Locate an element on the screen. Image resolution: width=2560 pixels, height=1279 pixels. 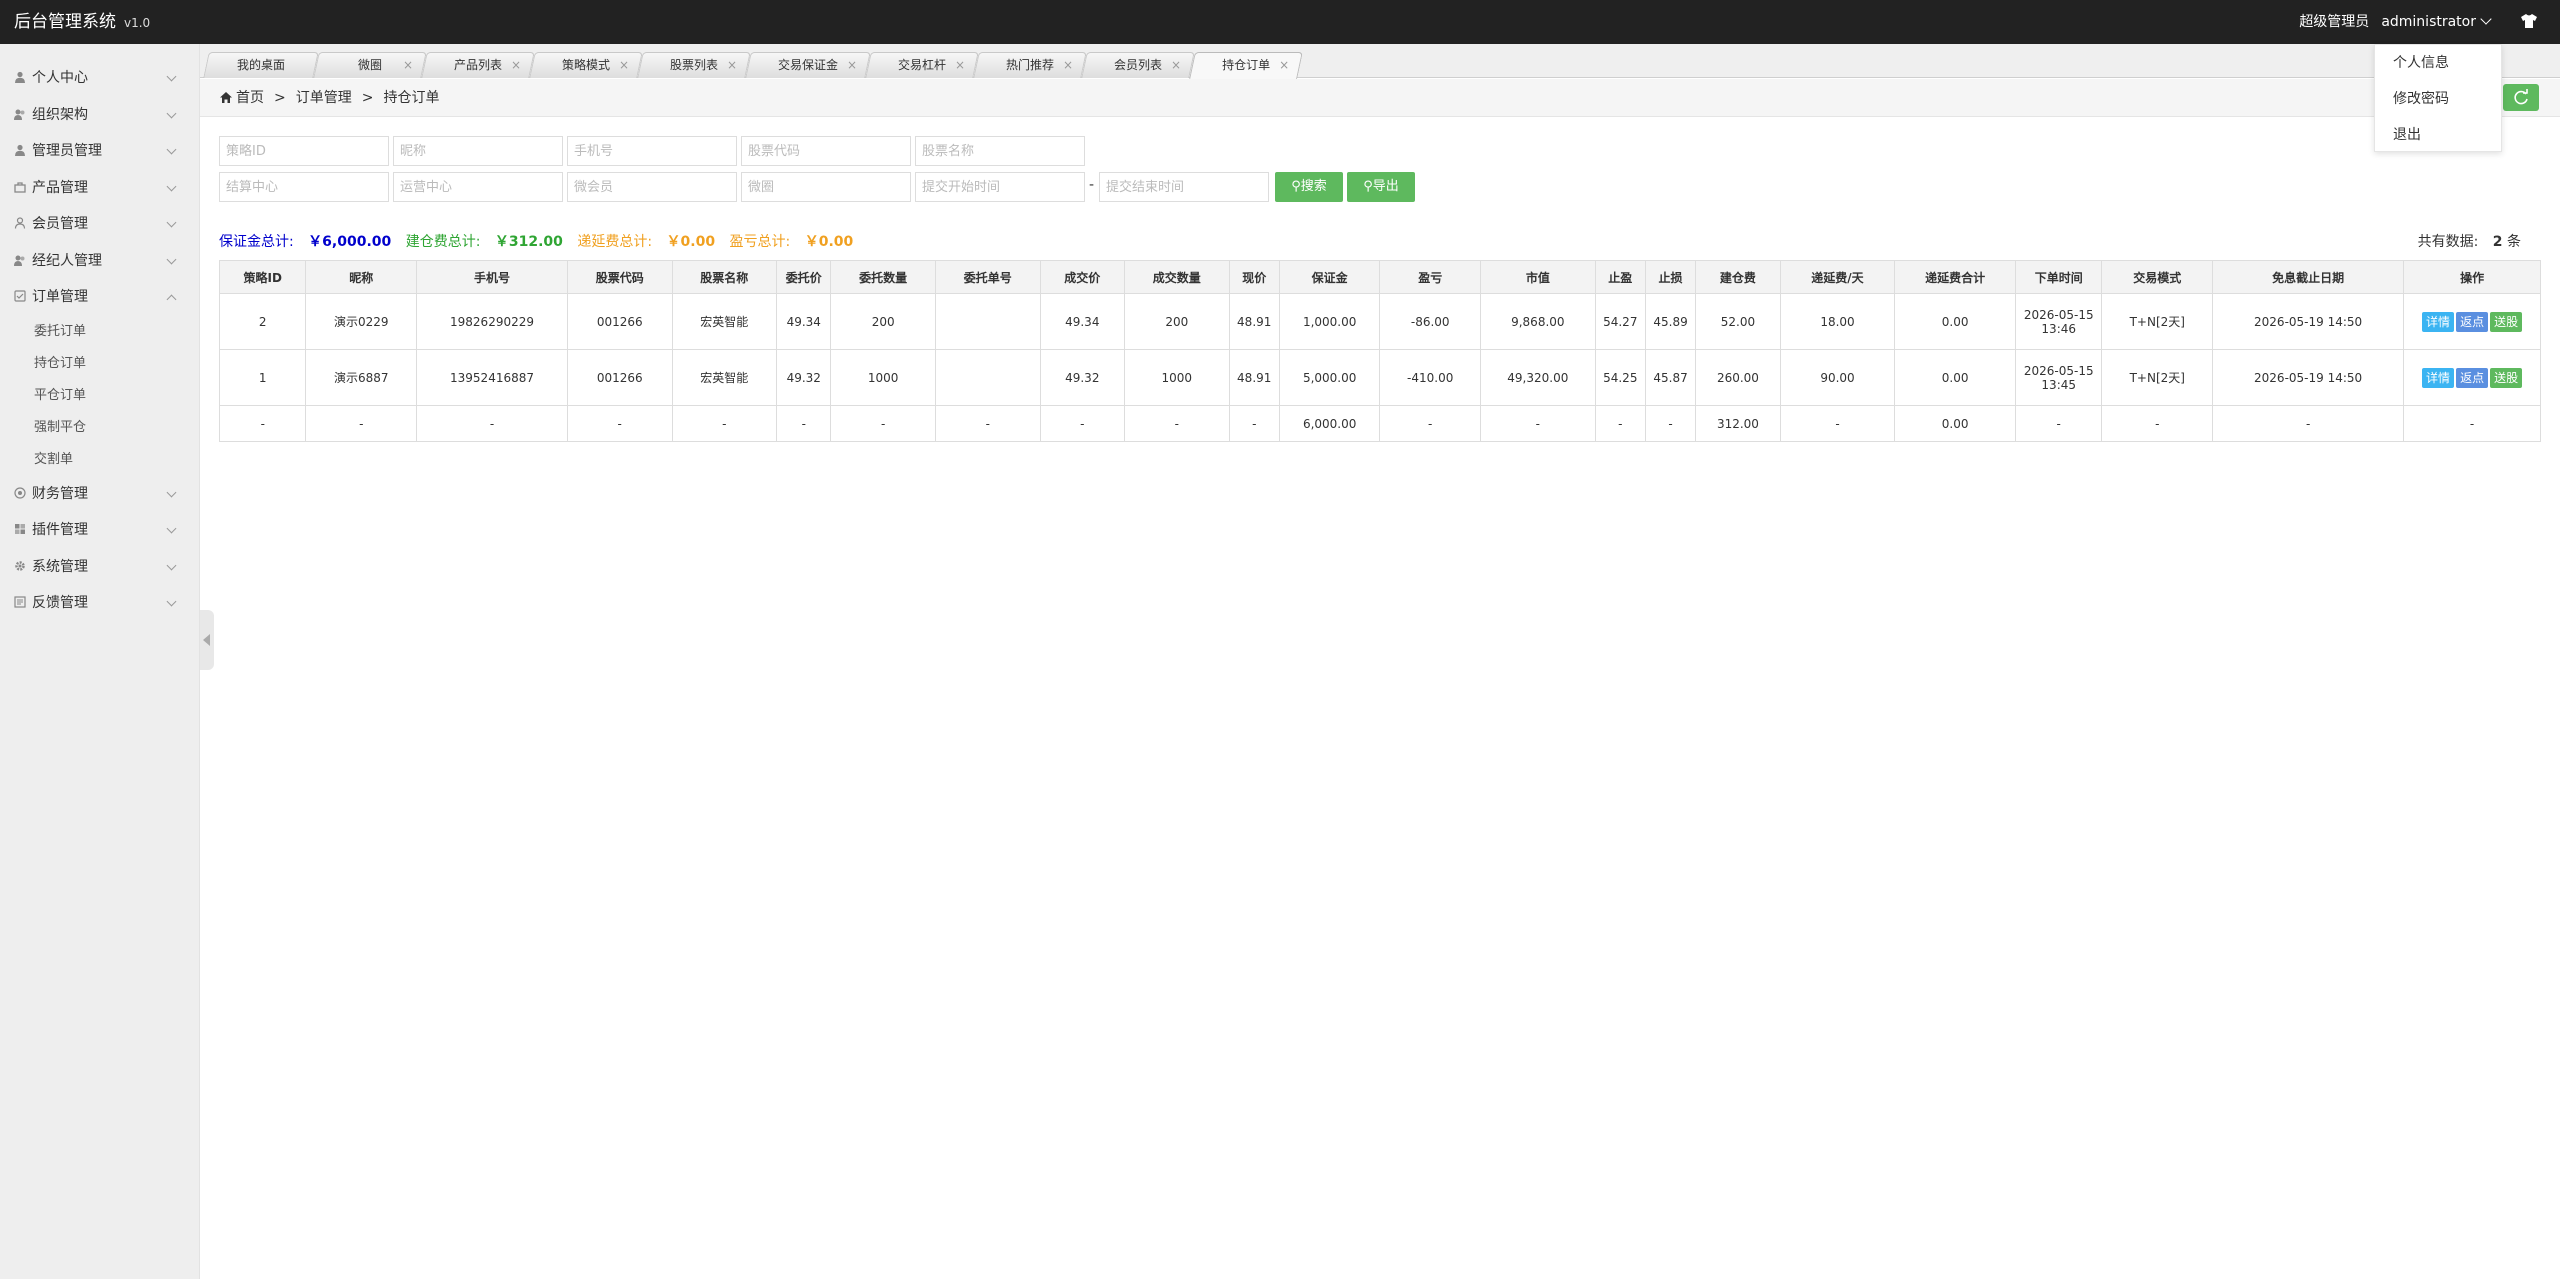
record-count-unit: 条 is located at coordinates (2514, 242).